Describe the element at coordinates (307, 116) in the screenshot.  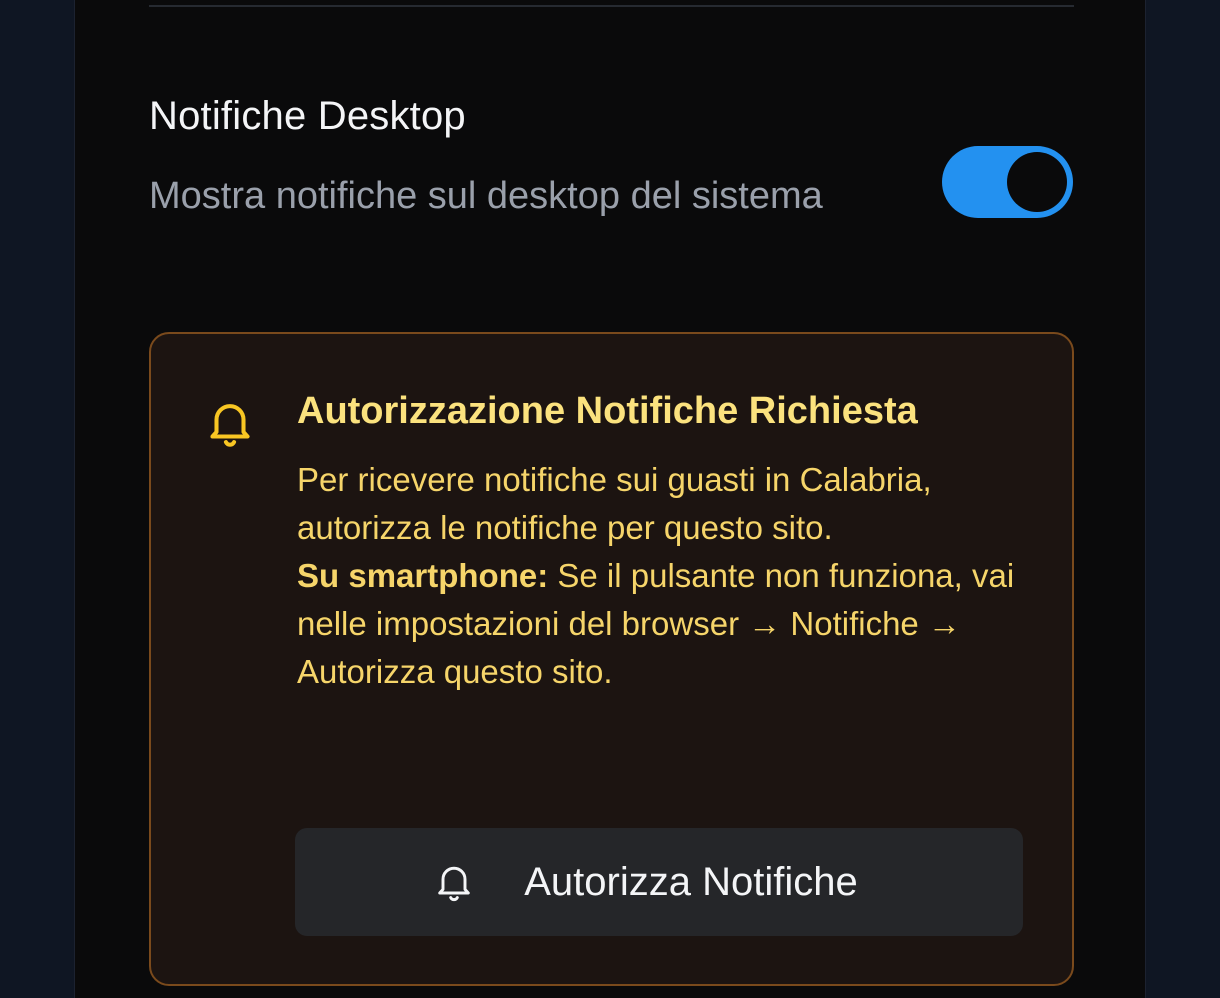
I see `setting-title: Notifiche Desktop` at that location.